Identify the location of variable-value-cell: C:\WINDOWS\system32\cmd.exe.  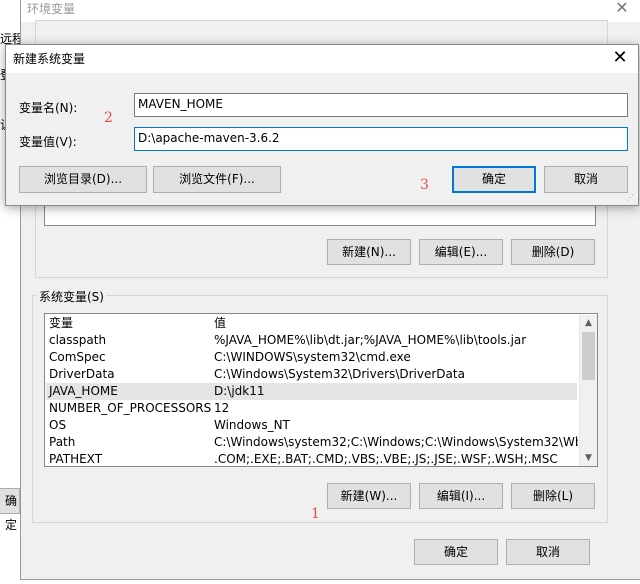
(312, 357).